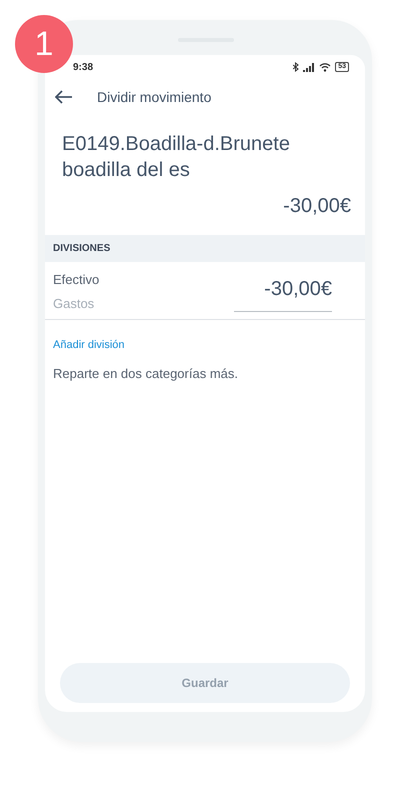 The image size is (400, 792). Describe the element at coordinates (64, 97) in the screenshot. I see `back-icon` at that location.